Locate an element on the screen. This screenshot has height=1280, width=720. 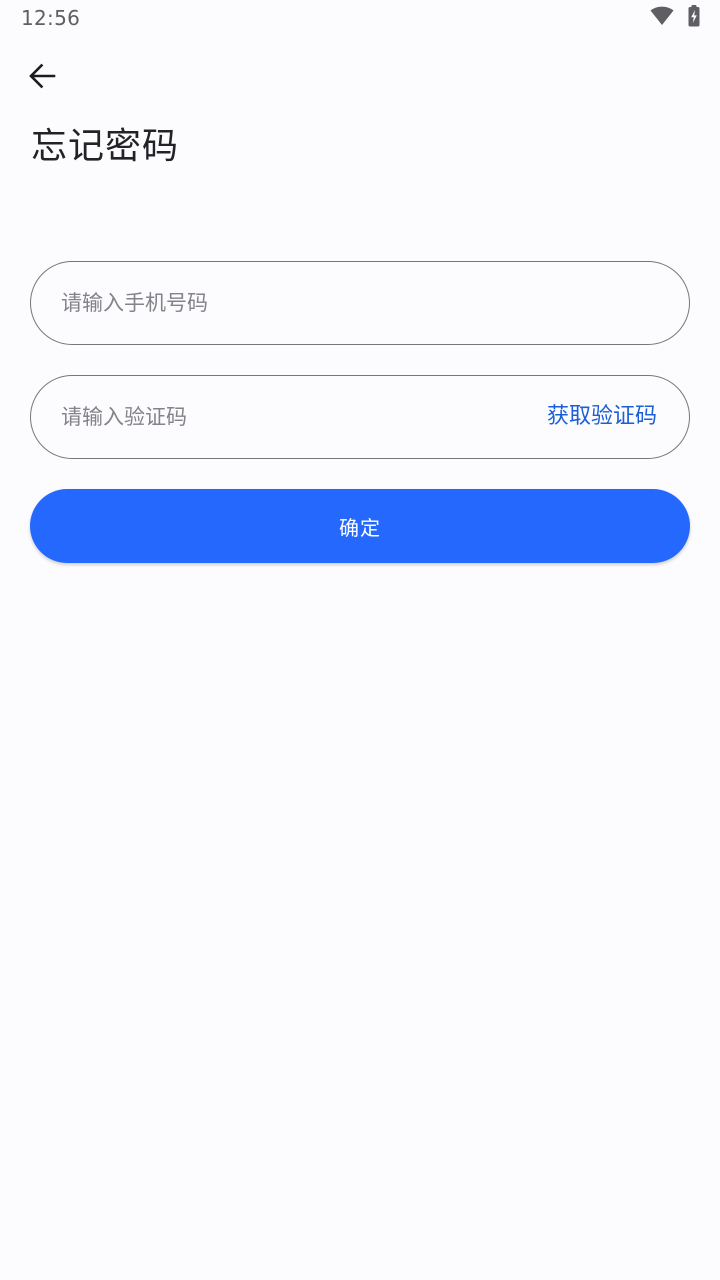
status-icons is located at coordinates (675, 18).